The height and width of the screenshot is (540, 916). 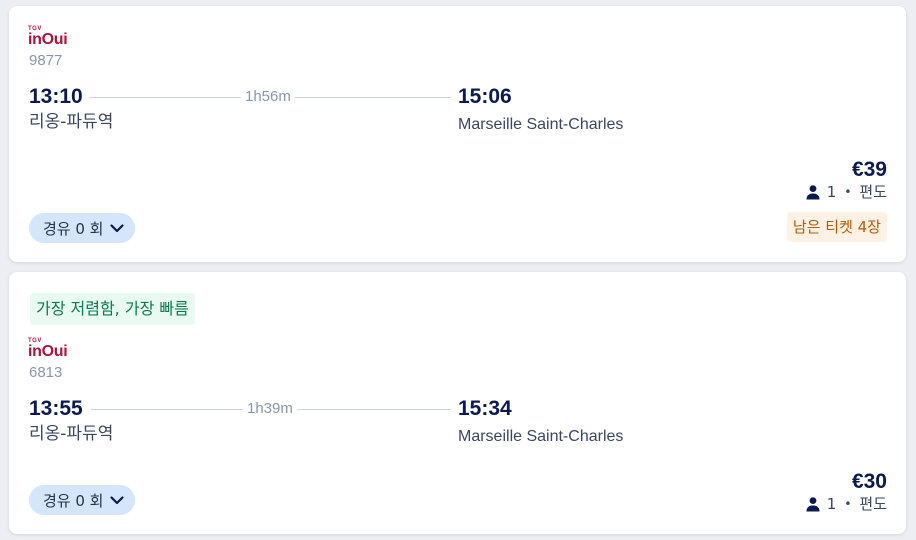 What do you see at coordinates (112, 309) in the screenshot?
I see `cheapest-fastest-badge: 가장 저렴함, 가장 빠름` at bounding box center [112, 309].